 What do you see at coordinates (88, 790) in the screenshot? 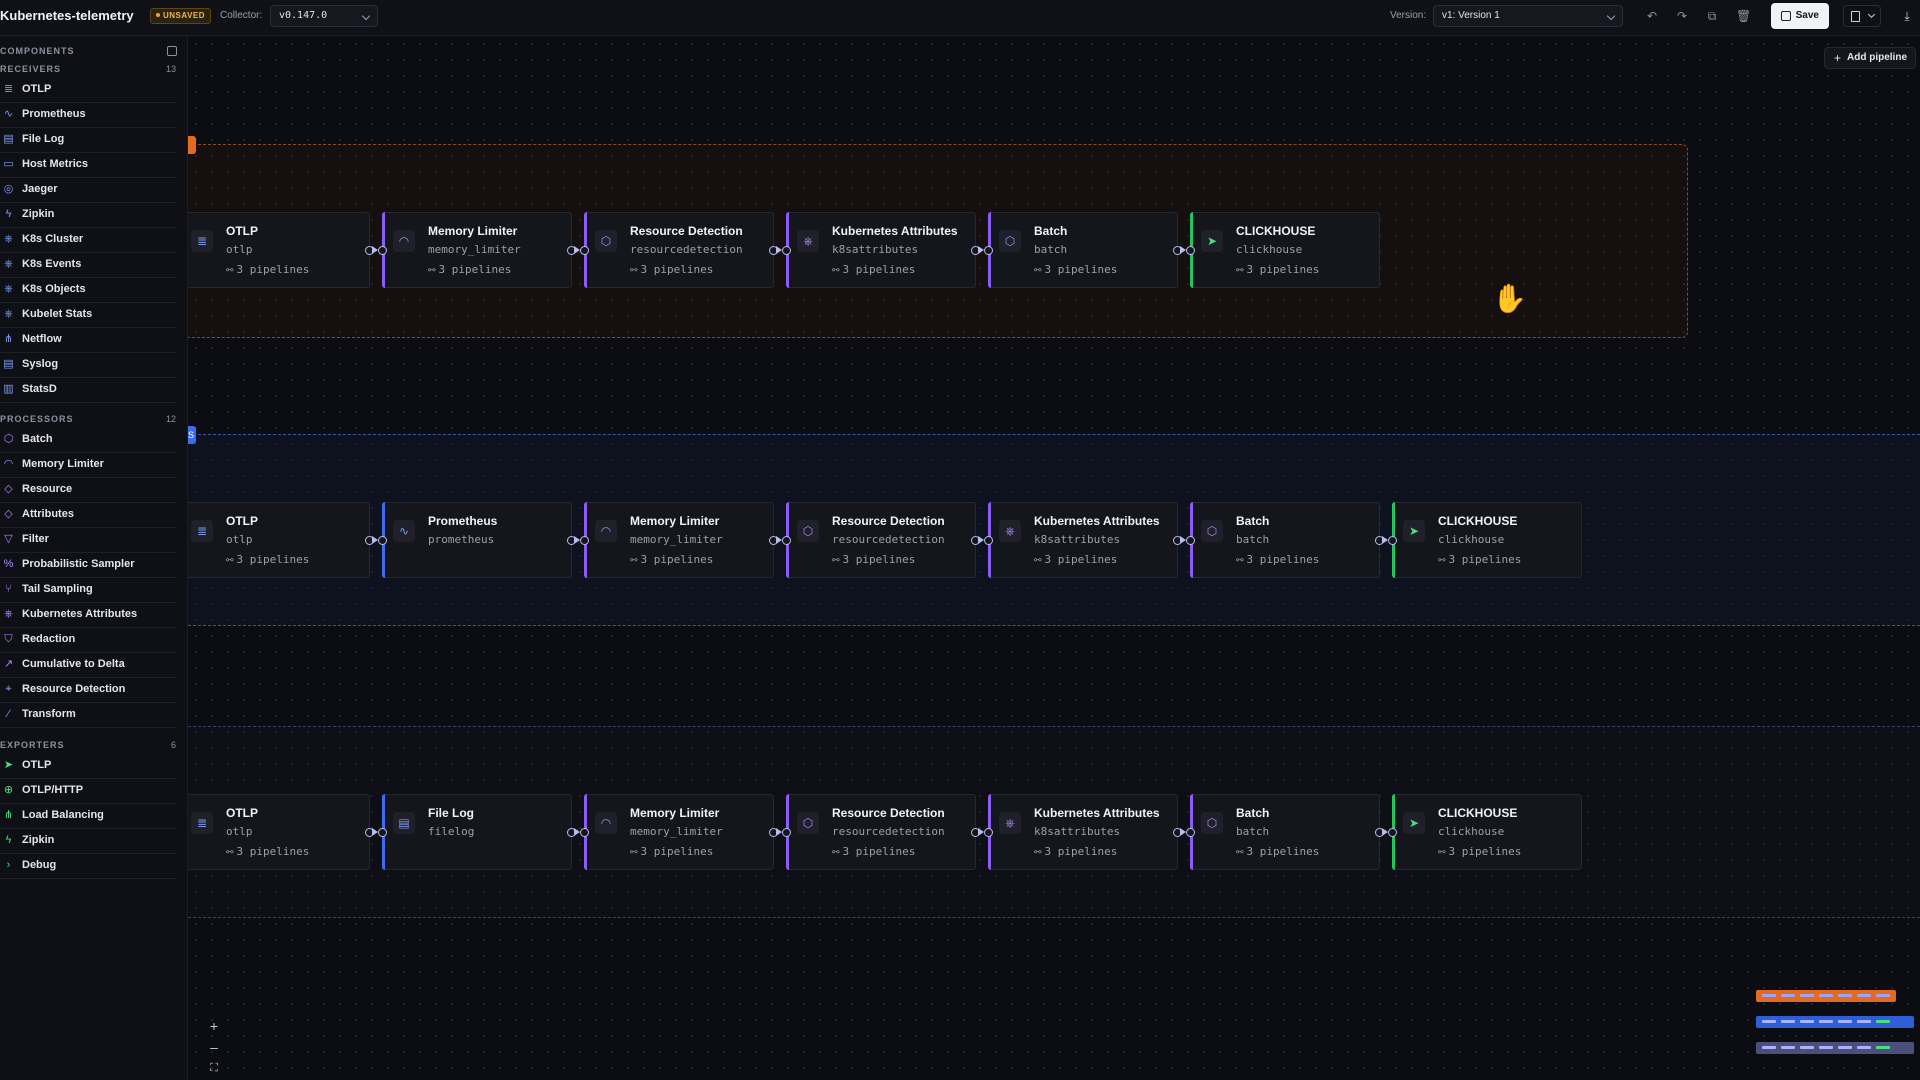
I see `sidebar-item-otlp-http: ⊕ OTLP/HTTP` at bounding box center [88, 790].